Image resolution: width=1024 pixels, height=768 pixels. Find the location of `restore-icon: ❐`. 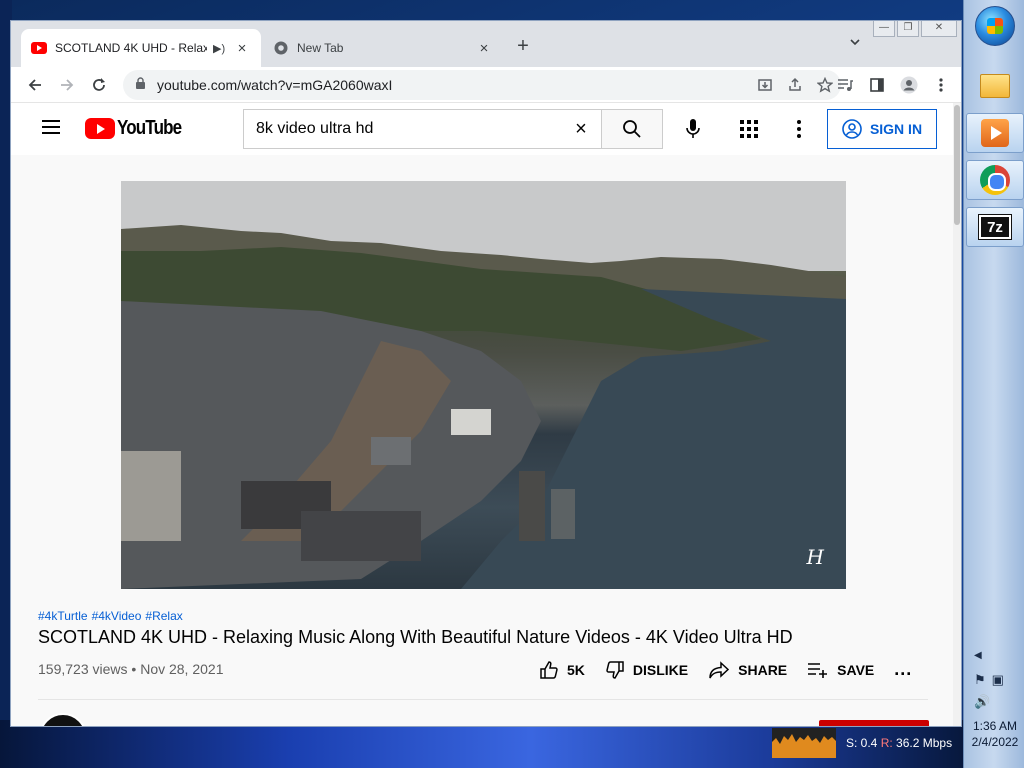

restore-icon: ❐ is located at coordinates (908, 29).